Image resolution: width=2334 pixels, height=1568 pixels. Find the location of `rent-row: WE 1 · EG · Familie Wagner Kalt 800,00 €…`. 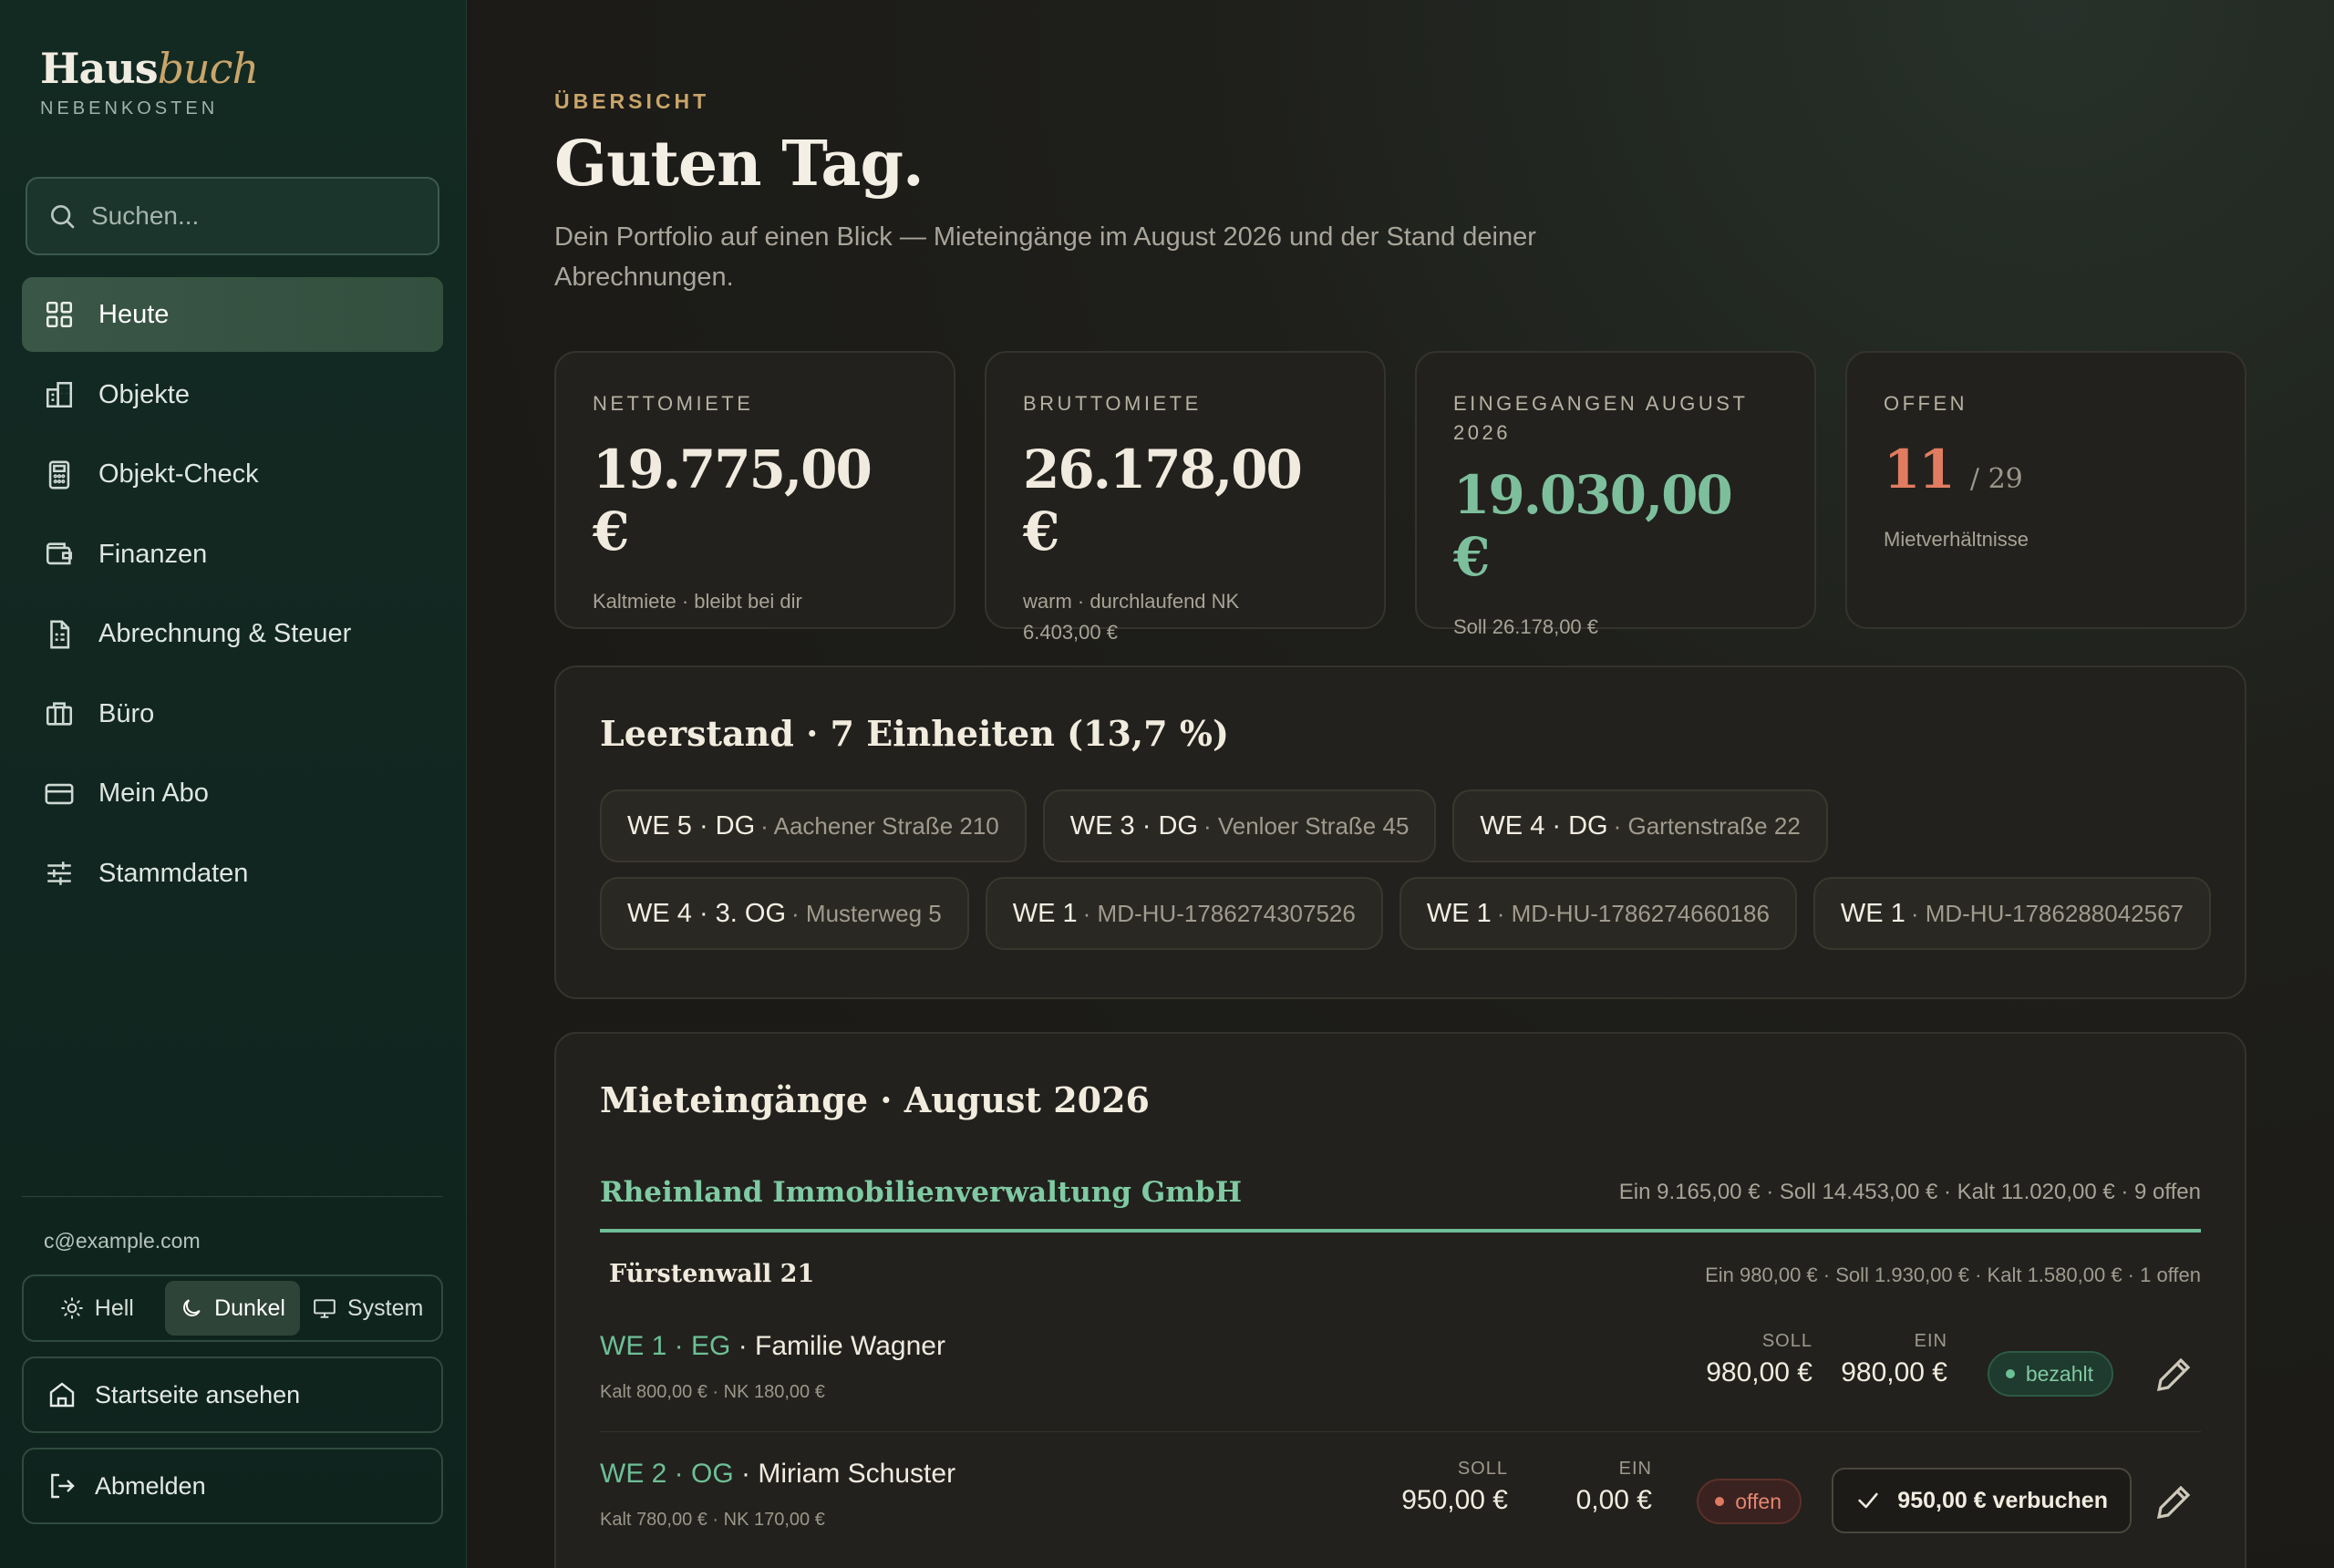

rent-row: WE 1 · EG · Familie Wagner Kalt 800,00 €… is located at coordinates (1400, 1394).